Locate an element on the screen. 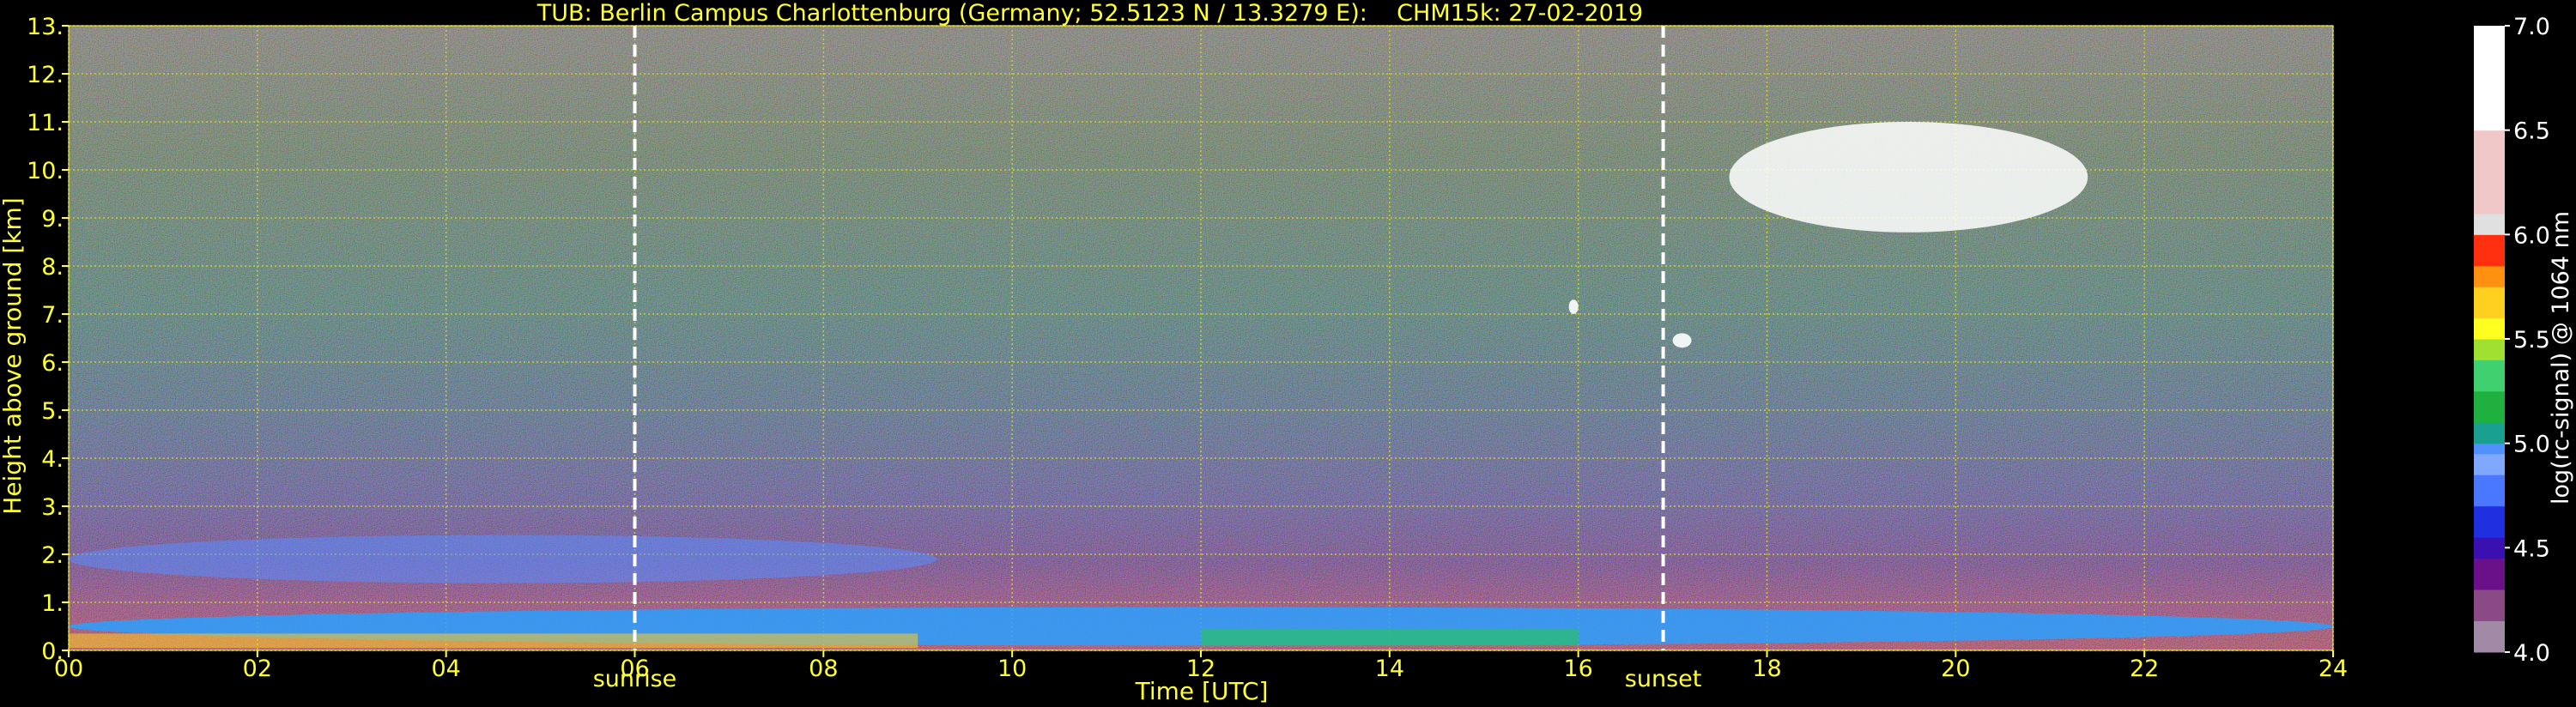 This screenshot has height=707, width=2576. colorbar-tick-label: 7.0 is located at coordinates (2531, 27).